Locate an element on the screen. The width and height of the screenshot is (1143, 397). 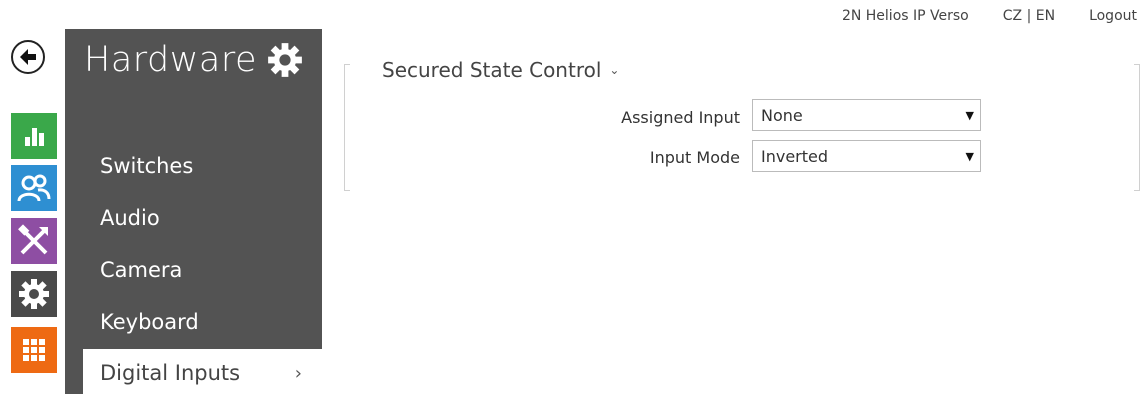
directory-users-icon is located at coordinates (34, 188).